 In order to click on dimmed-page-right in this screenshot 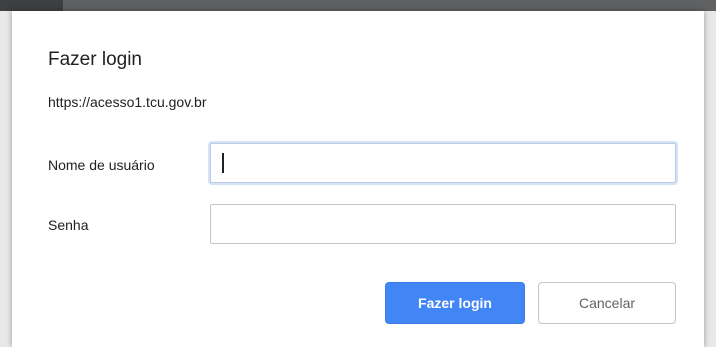, I will do `click(710, 179)`.